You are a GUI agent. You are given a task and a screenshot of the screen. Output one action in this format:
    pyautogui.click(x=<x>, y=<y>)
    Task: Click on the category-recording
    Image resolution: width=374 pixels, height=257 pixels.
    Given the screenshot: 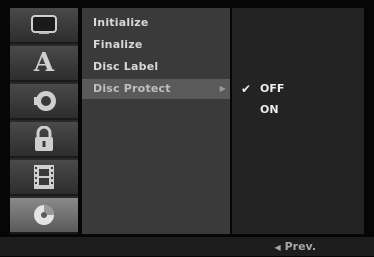 What is the action you would take?
    pyautogui.click(x=44, y=178)
    